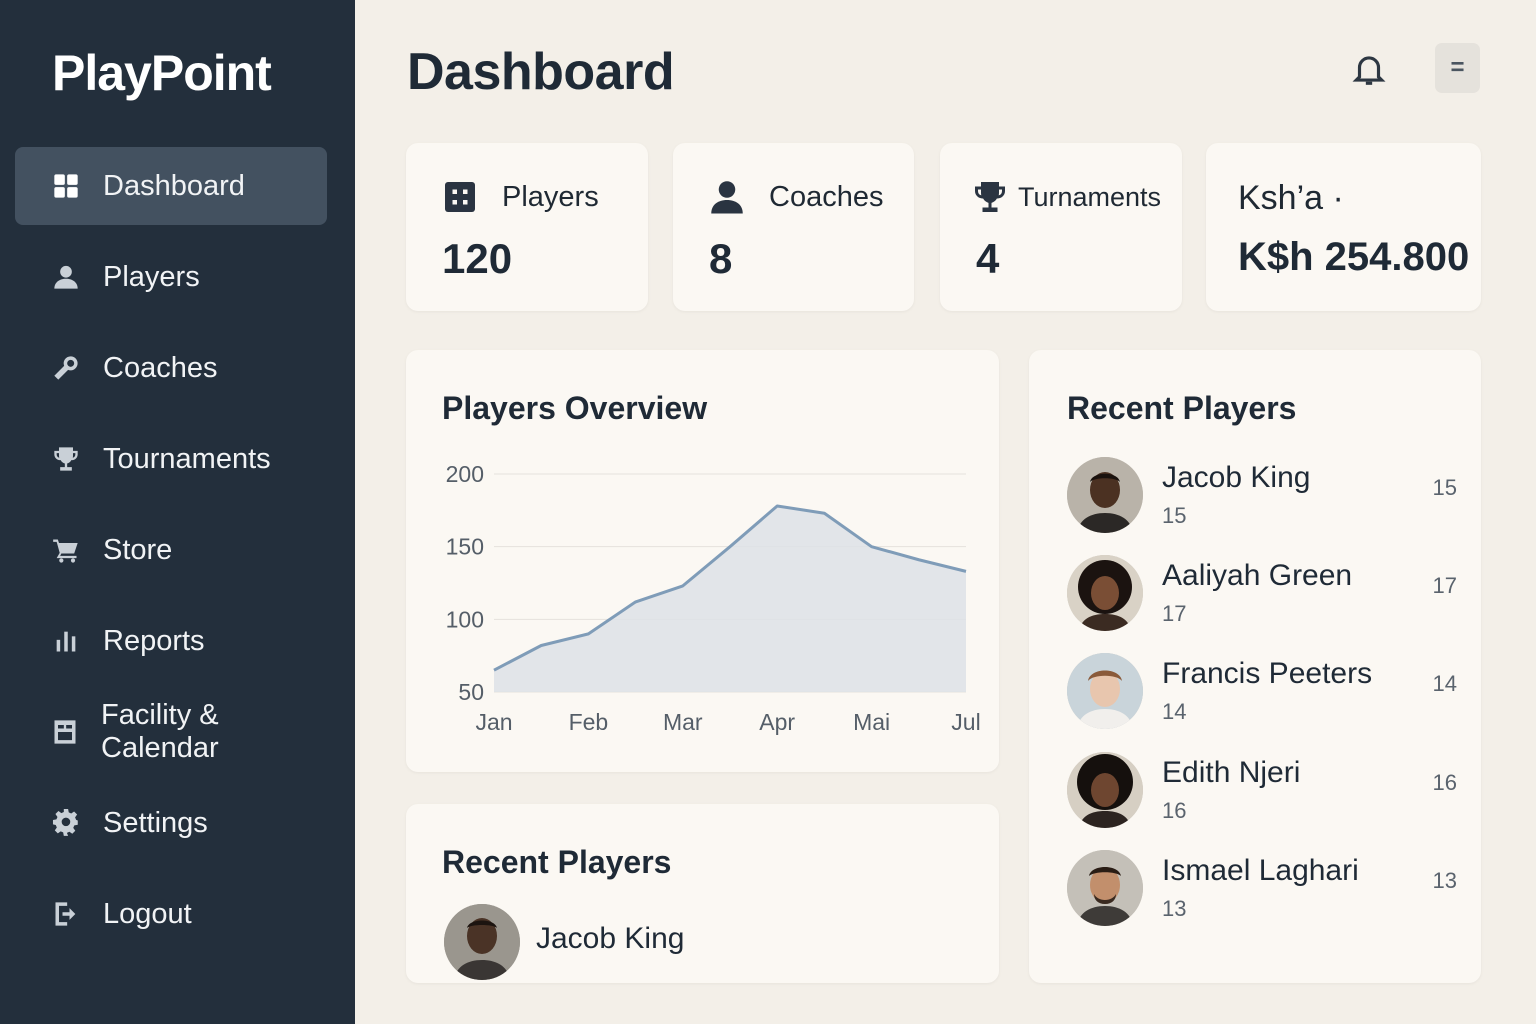  I want to click on x-tick-label: Jan, so click(493, 722).